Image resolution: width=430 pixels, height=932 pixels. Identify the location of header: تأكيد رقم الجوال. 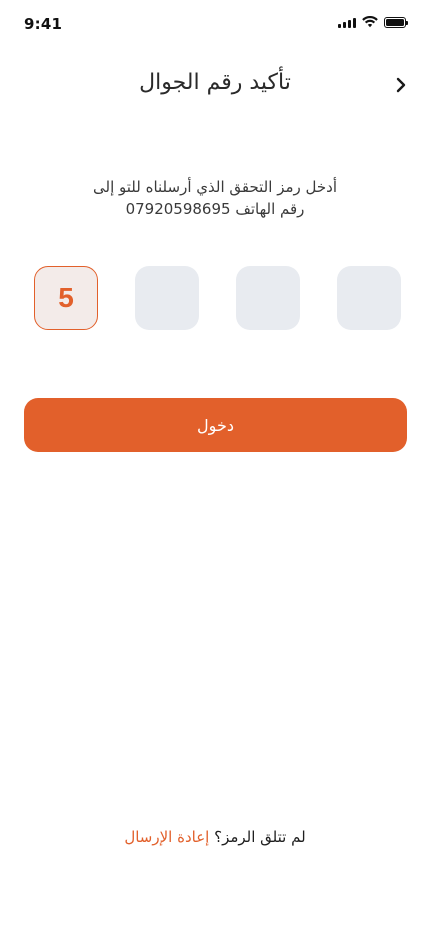
(215, 86).